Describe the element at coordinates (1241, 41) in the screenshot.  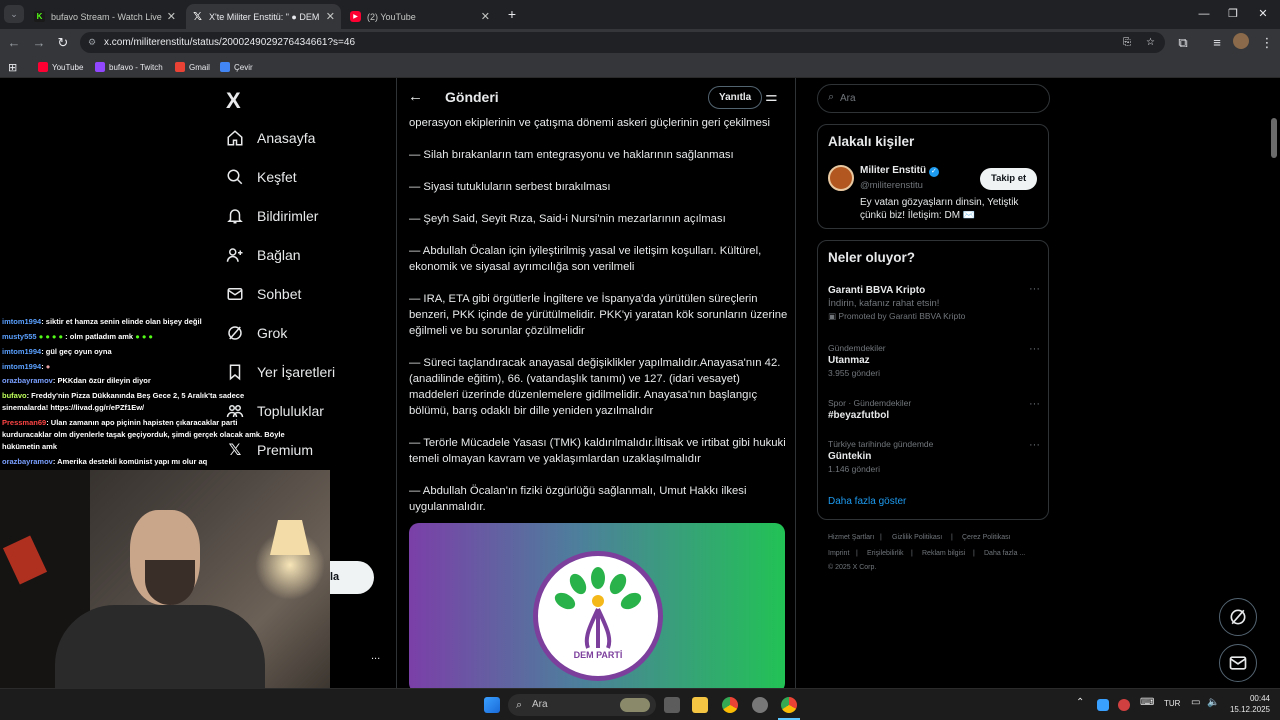
I see `profile-avatar` at that location.